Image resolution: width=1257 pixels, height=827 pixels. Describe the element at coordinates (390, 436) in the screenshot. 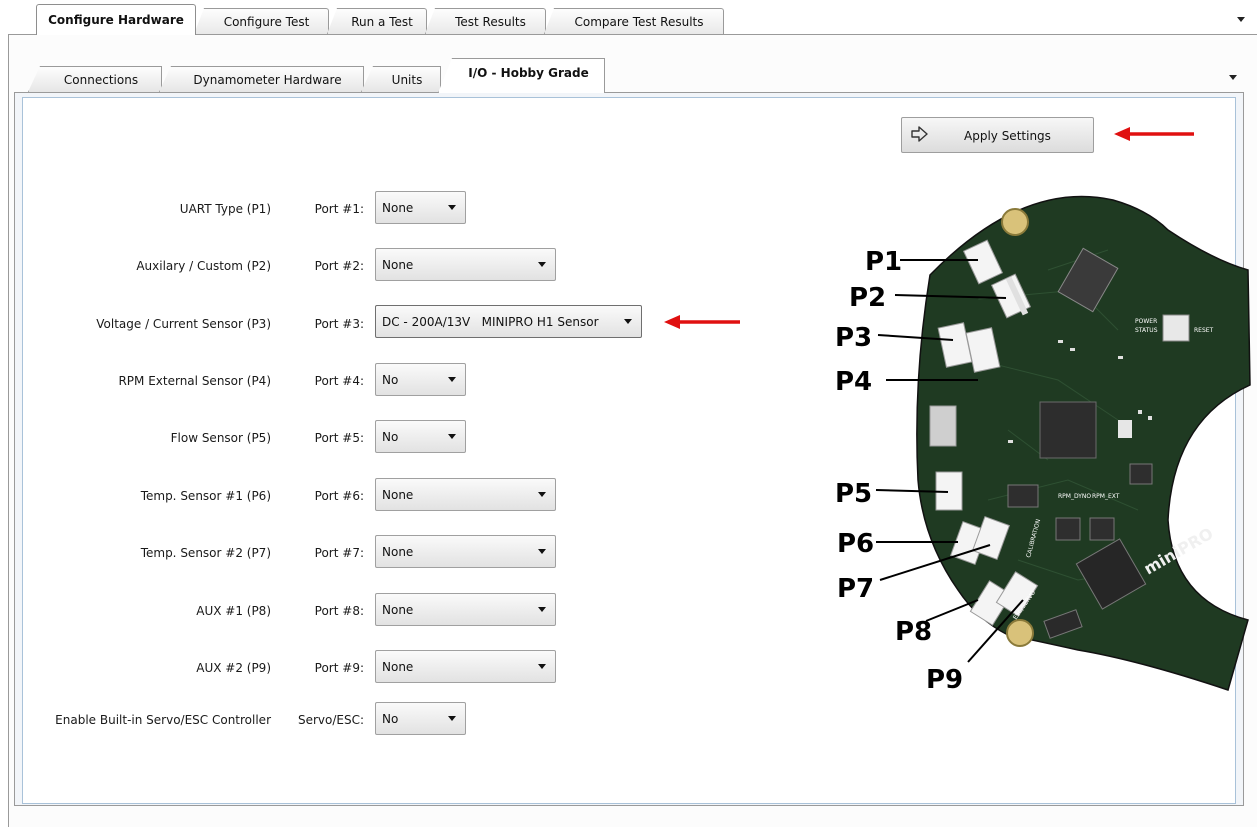

I see `port-5-value: No` at that location.